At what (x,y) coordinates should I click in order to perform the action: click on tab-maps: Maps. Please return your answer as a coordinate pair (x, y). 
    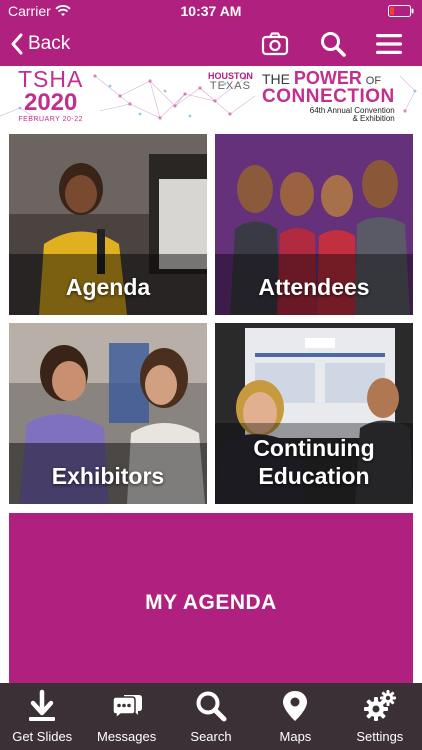
    Looking at the image, I should click on (295, 716).